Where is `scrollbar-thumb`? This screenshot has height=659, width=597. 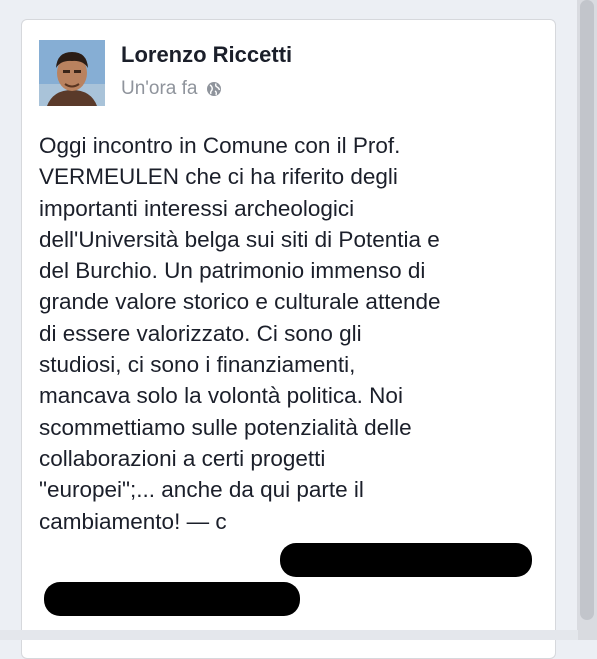 scrollbar-thumb is located at coordinates (587, 310).